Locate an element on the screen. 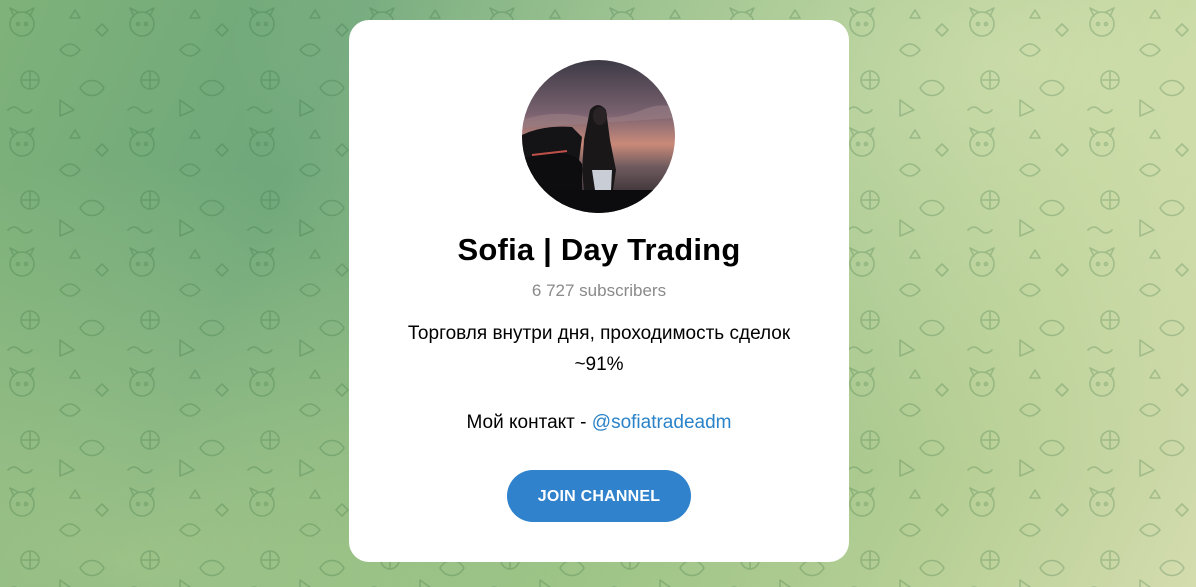 This screenshot has height=587, width=1196. contact-prefix: Мой контакт - is located at coordinates (529, 422).